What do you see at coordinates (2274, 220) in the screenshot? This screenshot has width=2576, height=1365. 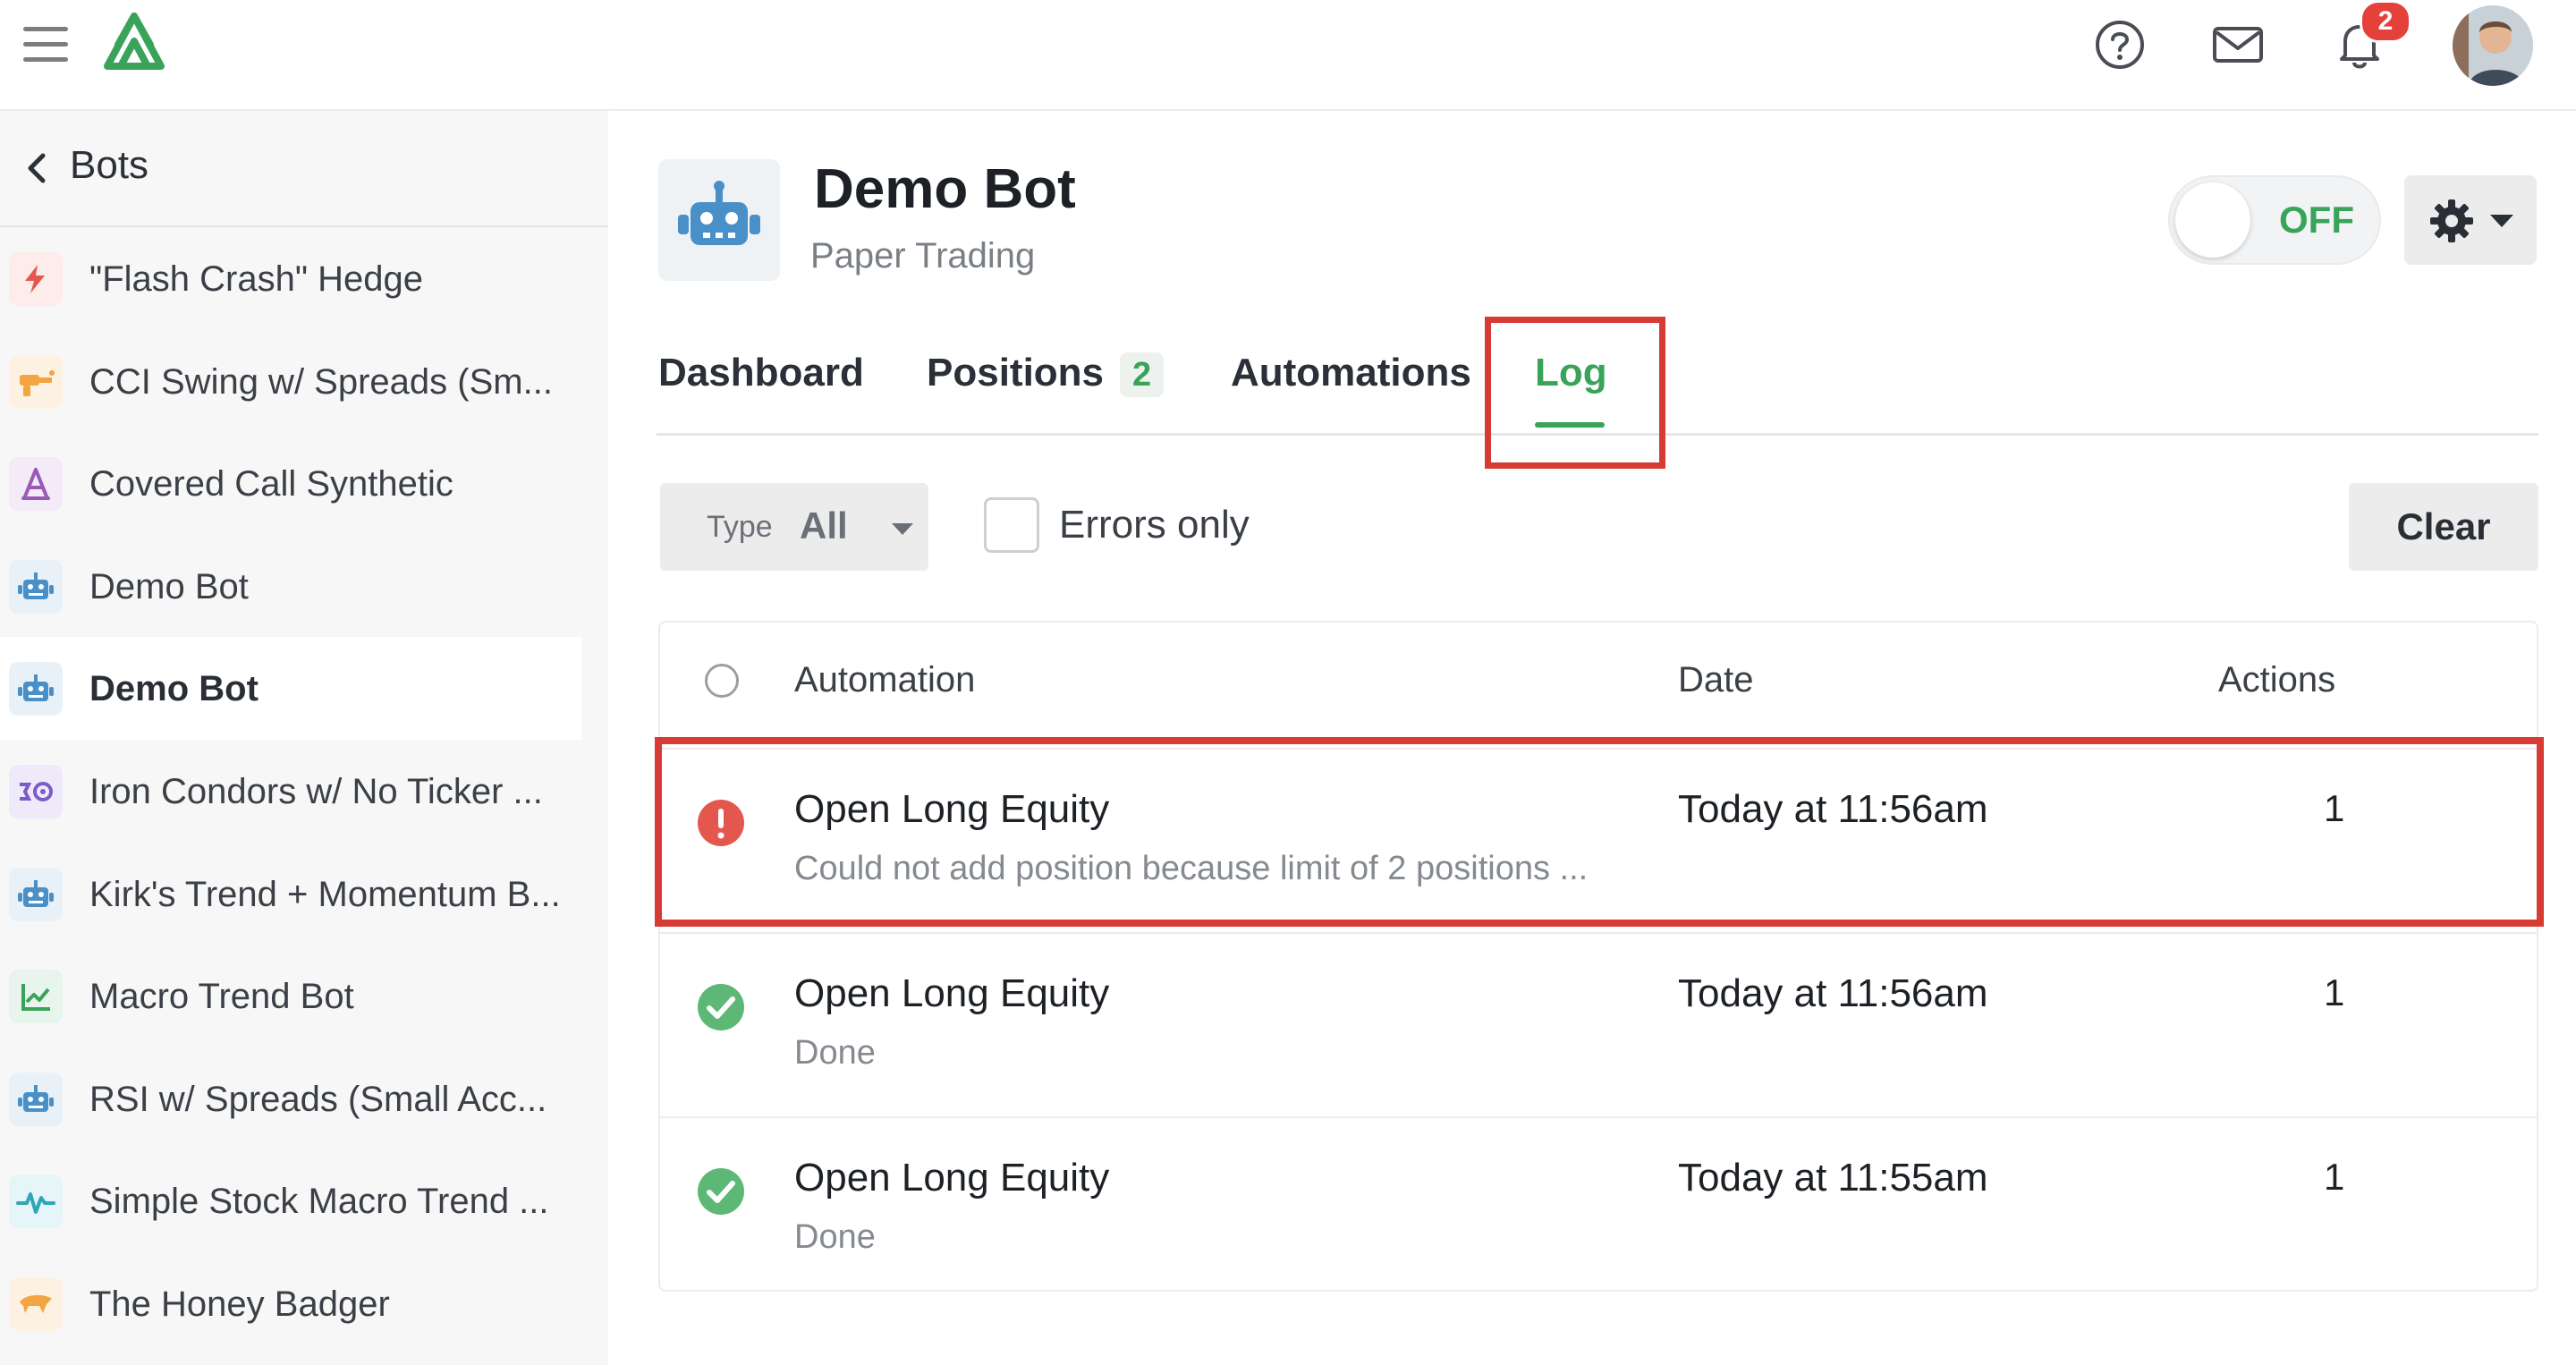 I see `bot-on-off-toggle: OFF` at bounding box center [2274, 220].